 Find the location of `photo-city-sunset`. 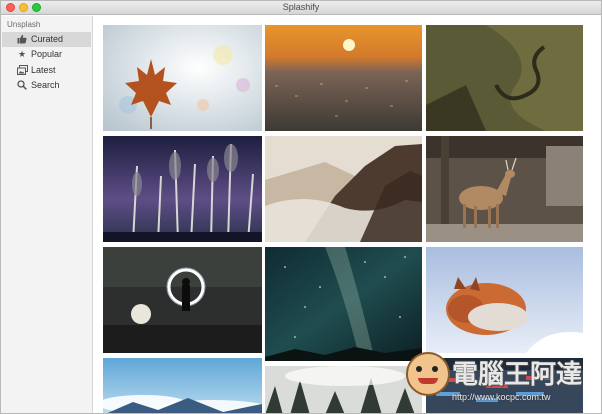

photo-city-sunset is located at coordinates (343, 78).